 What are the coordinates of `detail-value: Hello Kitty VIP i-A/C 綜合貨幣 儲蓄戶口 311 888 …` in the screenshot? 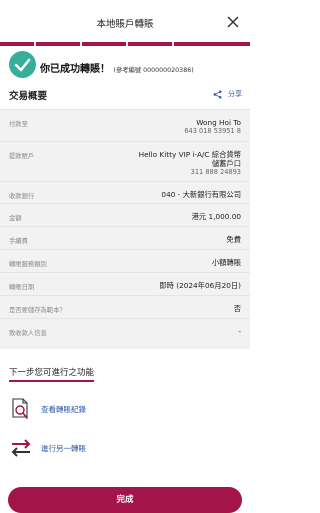 It's located at (190, 163).